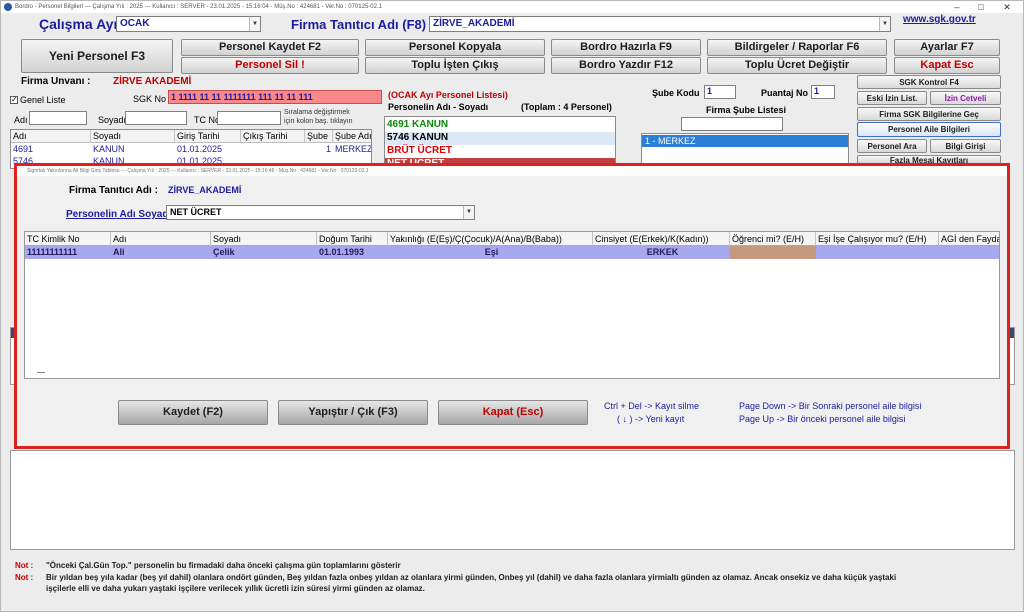 This screenshot has width=1024, height=612. What do you see at coordinates (448, 95) in the screenshot?
I see `personel-list-title: (OCAK Ayı Personel Listesi)` at bounding box center [448, 95].